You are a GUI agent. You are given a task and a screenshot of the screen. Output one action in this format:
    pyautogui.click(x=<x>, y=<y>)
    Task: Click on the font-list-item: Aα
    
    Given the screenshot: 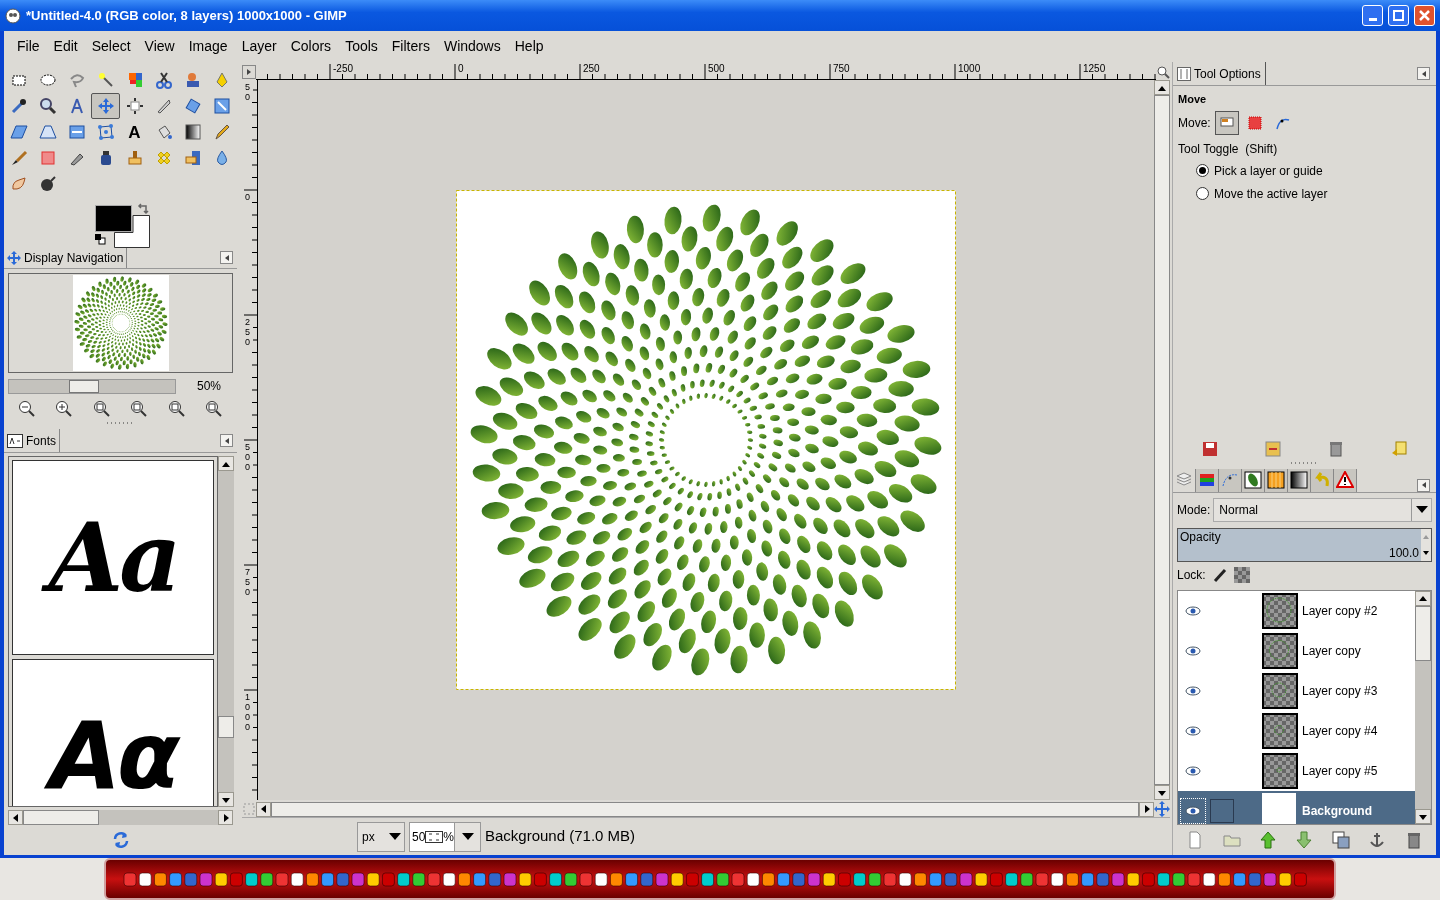 What is the action you would take?
    pyautogui.click(x=113, y=732)
    